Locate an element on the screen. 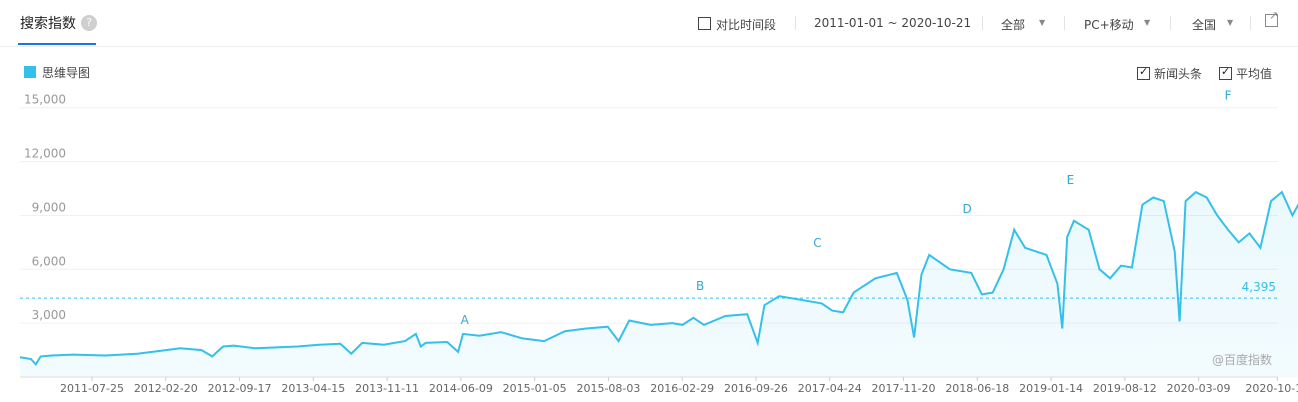 This screenshot has height=402, width=1298. x-tick-label: 2014-06-09 is located at coordinates (461, 388).